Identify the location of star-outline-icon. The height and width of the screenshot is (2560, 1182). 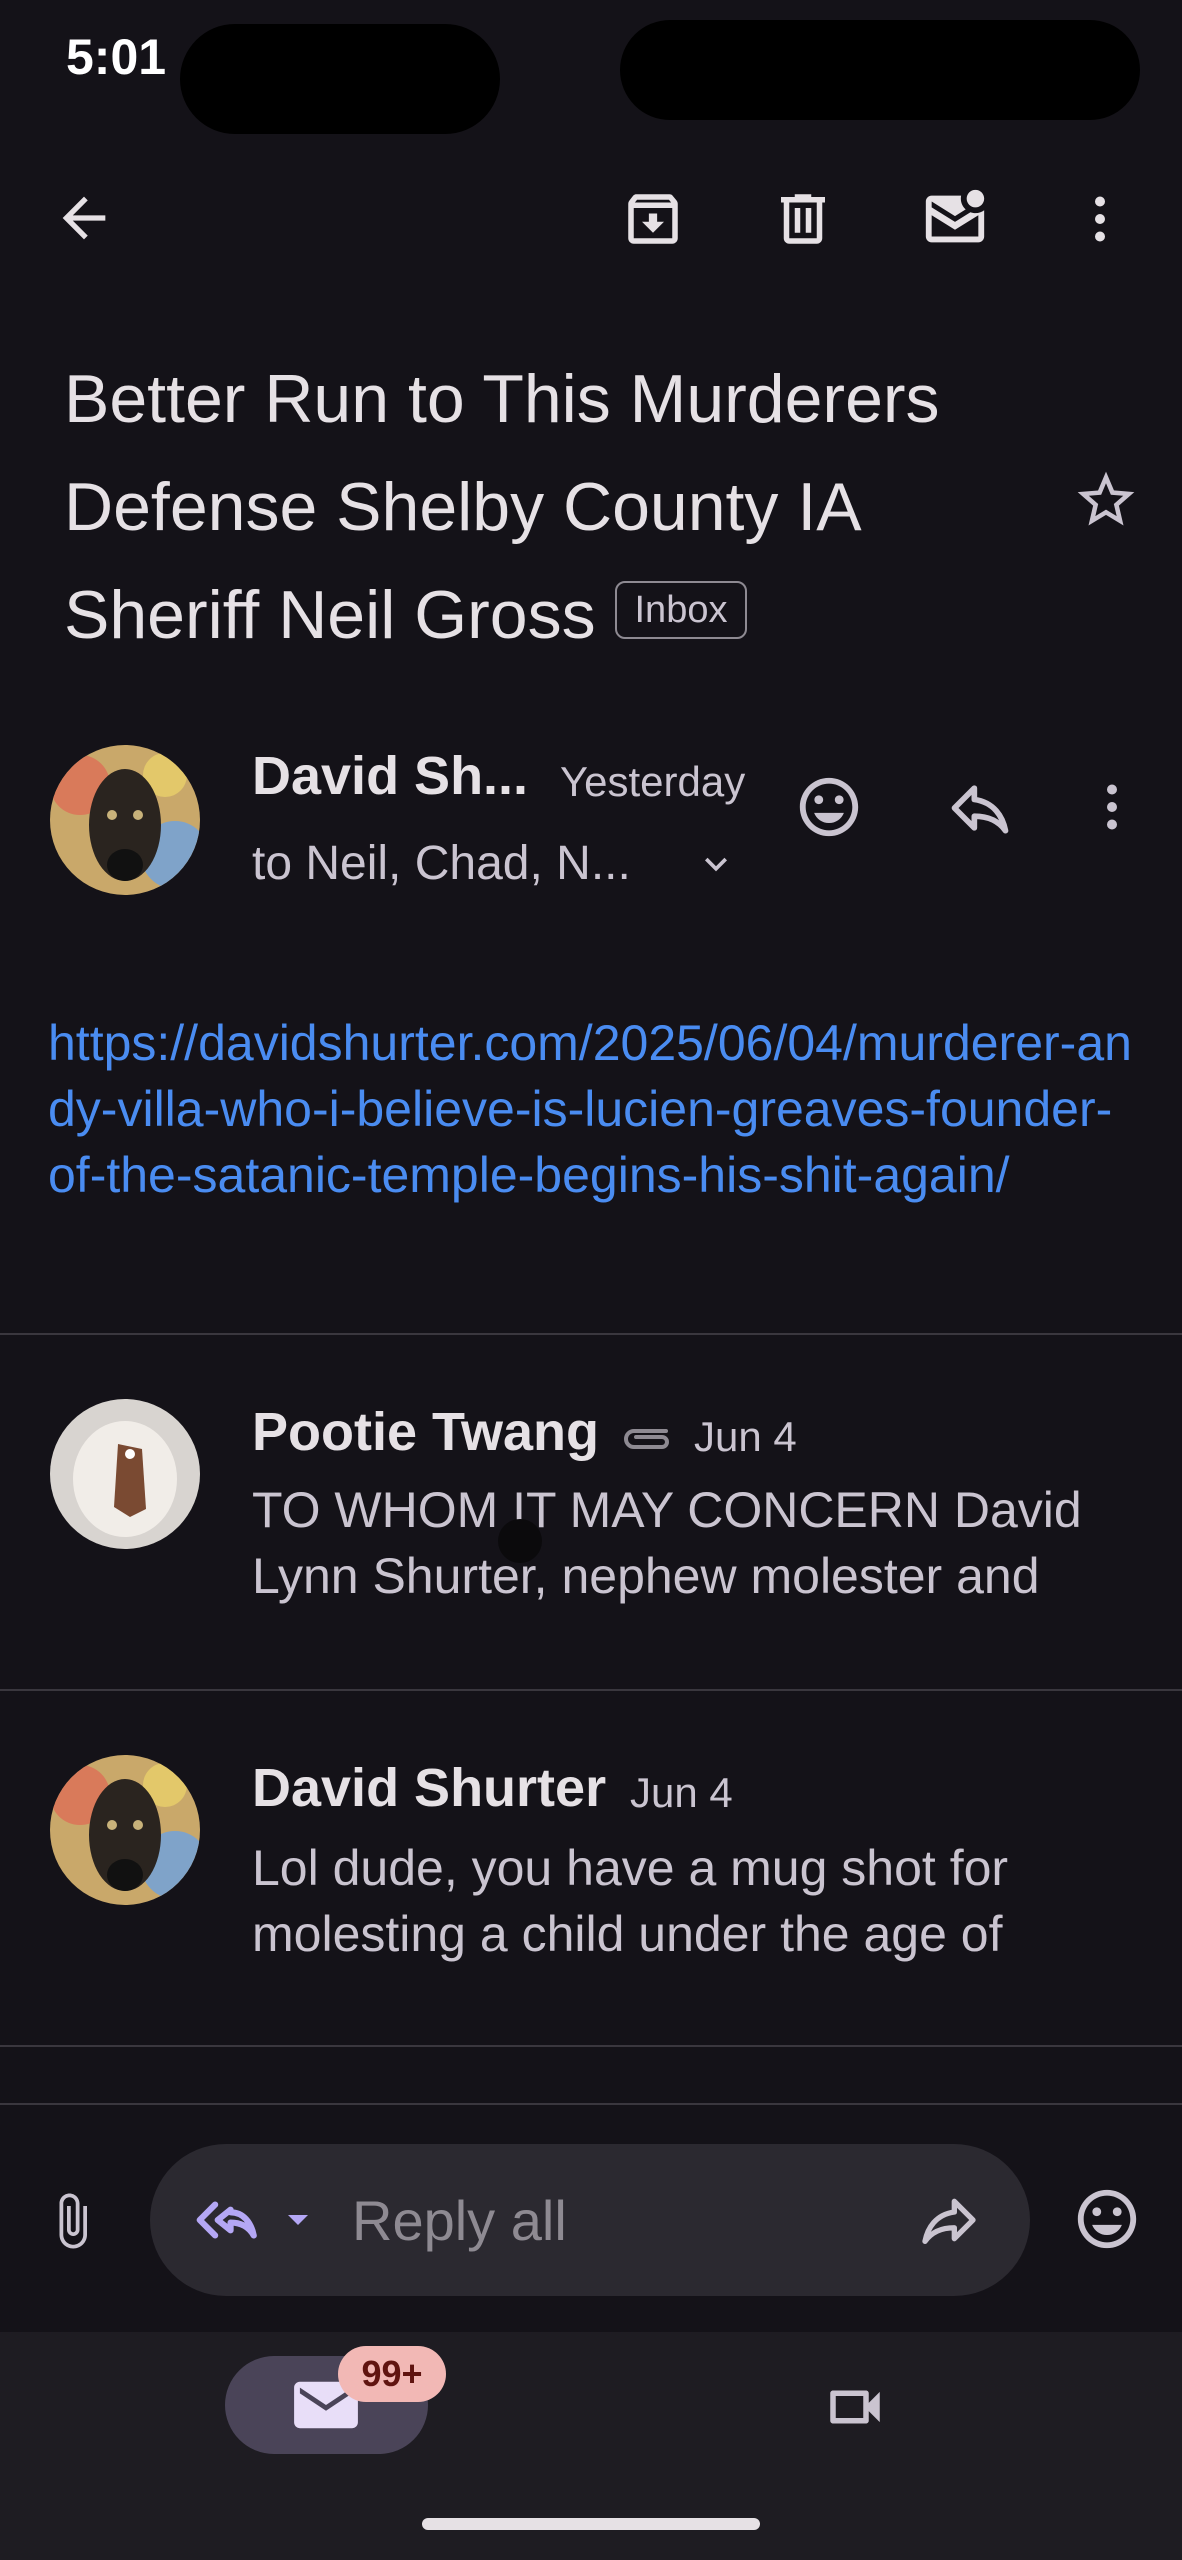
(1106, 498).